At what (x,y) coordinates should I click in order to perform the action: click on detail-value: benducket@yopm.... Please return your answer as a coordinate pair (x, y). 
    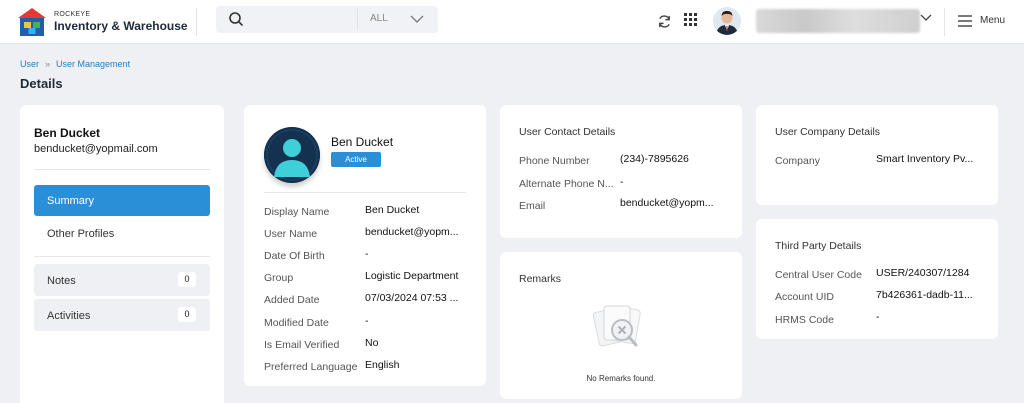
    Looking at the image, I should click on (412, 232).